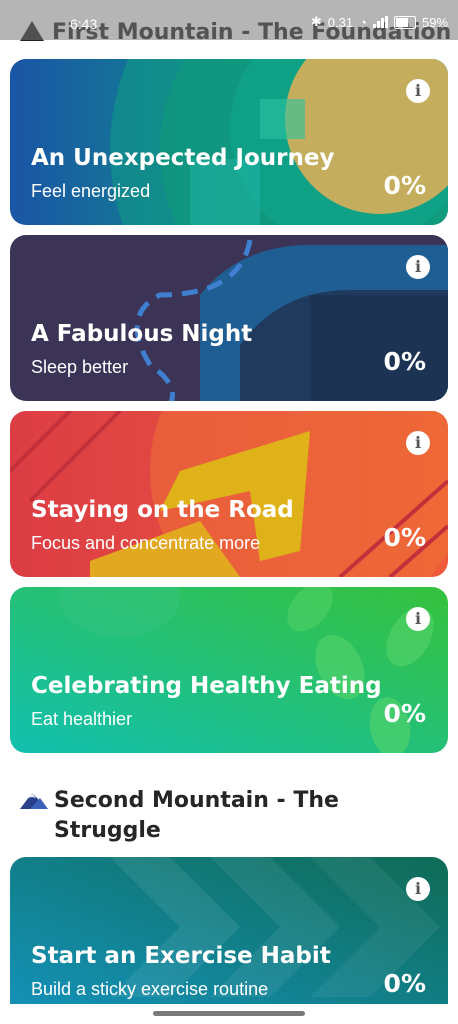  I want to click on card-title: A Fabulous Night, so click(142, 334).